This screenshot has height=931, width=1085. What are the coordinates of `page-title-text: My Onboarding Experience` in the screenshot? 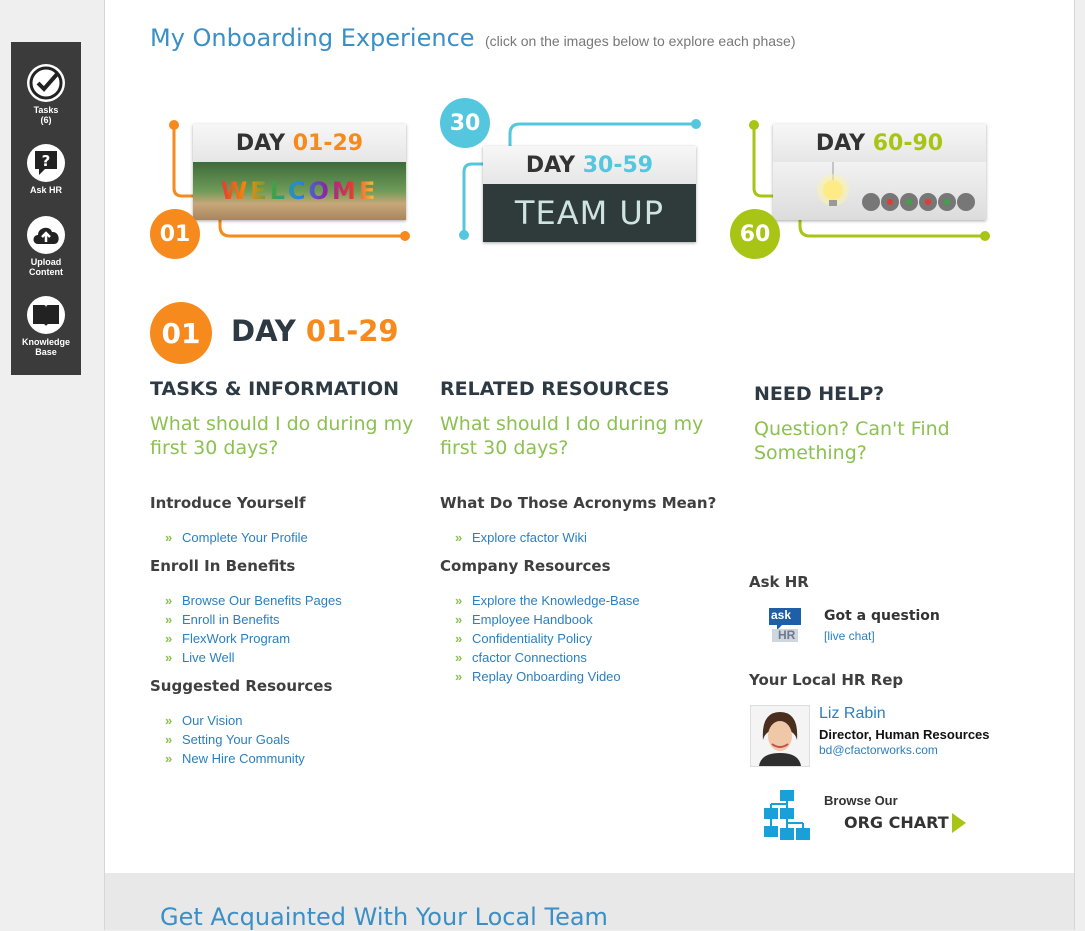 It's located at (312, 38).